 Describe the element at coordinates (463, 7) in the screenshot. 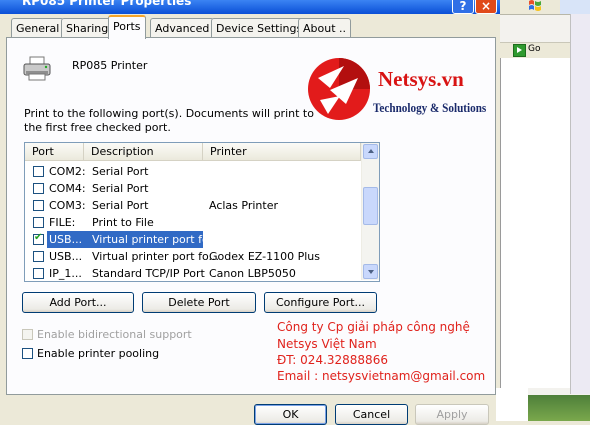

I see `help-button: ?` at that location.